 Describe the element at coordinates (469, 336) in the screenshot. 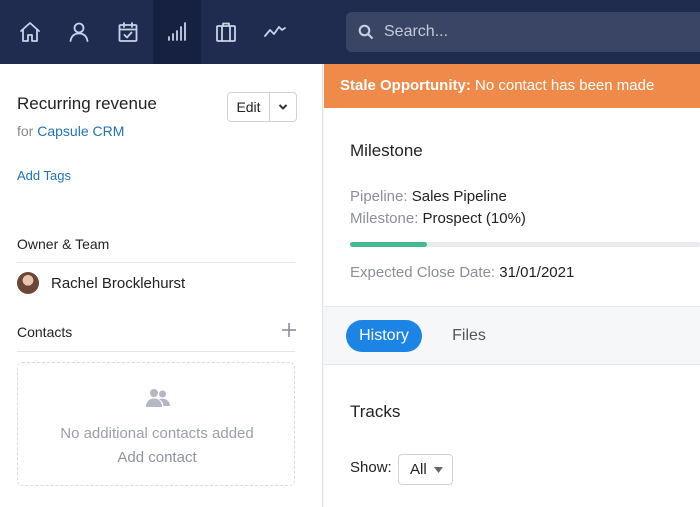

I see `tab-files: Files` at that location.